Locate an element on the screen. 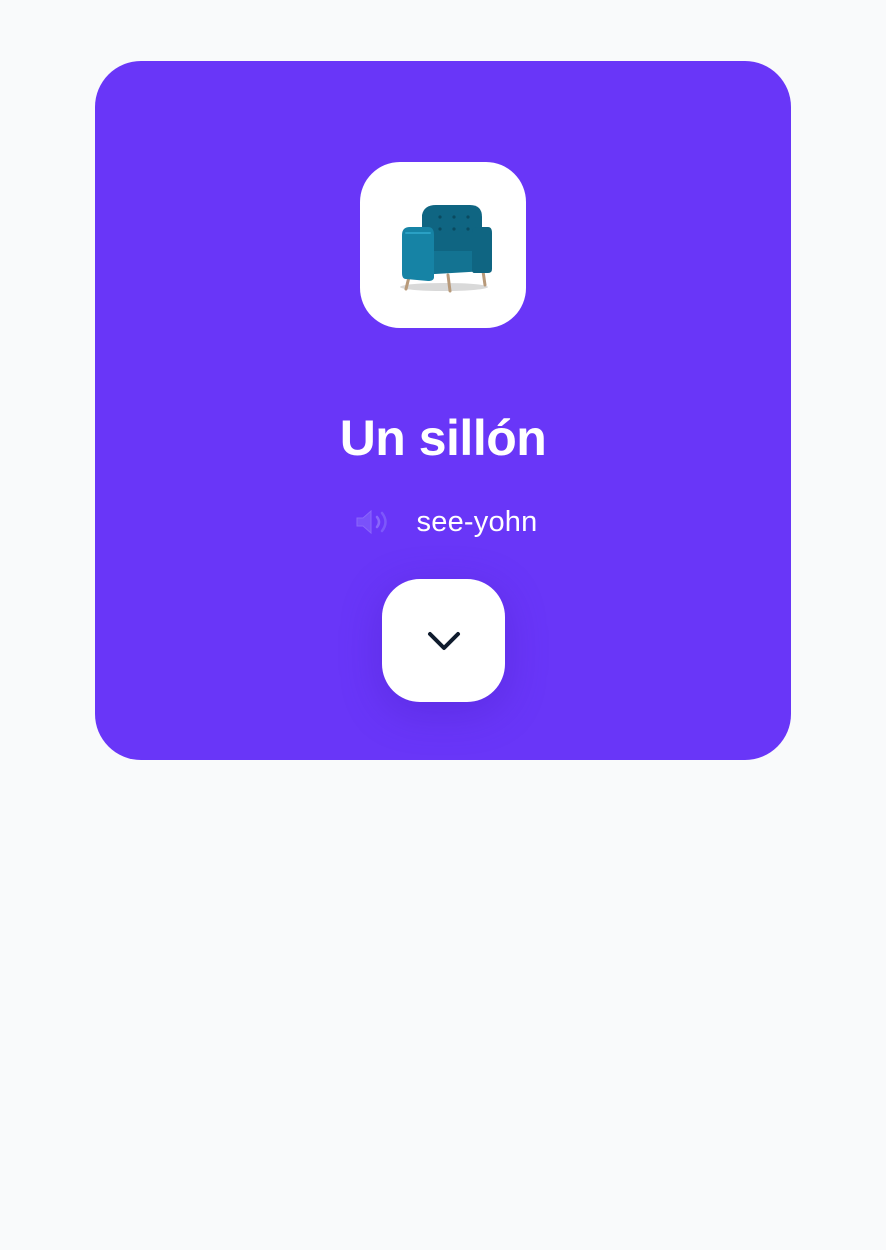  armchair-image-tile is located at coordinates (443, 245).